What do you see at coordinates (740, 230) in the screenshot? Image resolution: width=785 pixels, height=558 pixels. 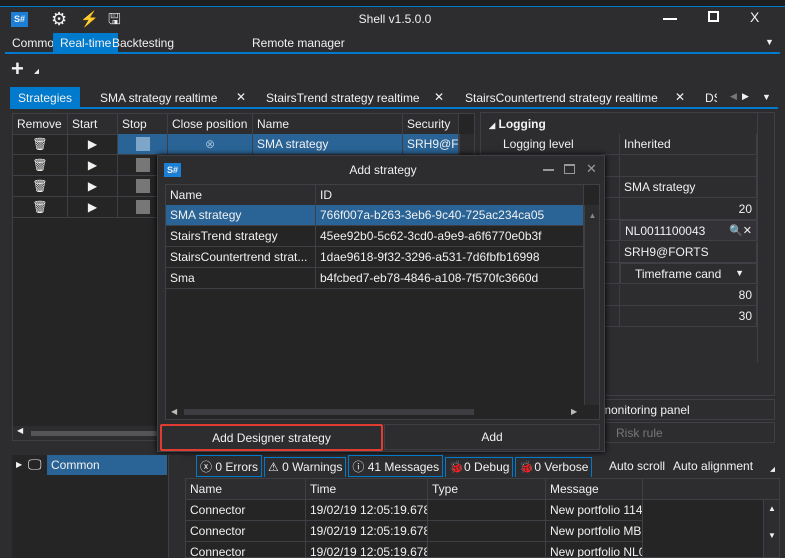 I see `search-clear-icons: 🔍✕` at bounding box center [740, 230].